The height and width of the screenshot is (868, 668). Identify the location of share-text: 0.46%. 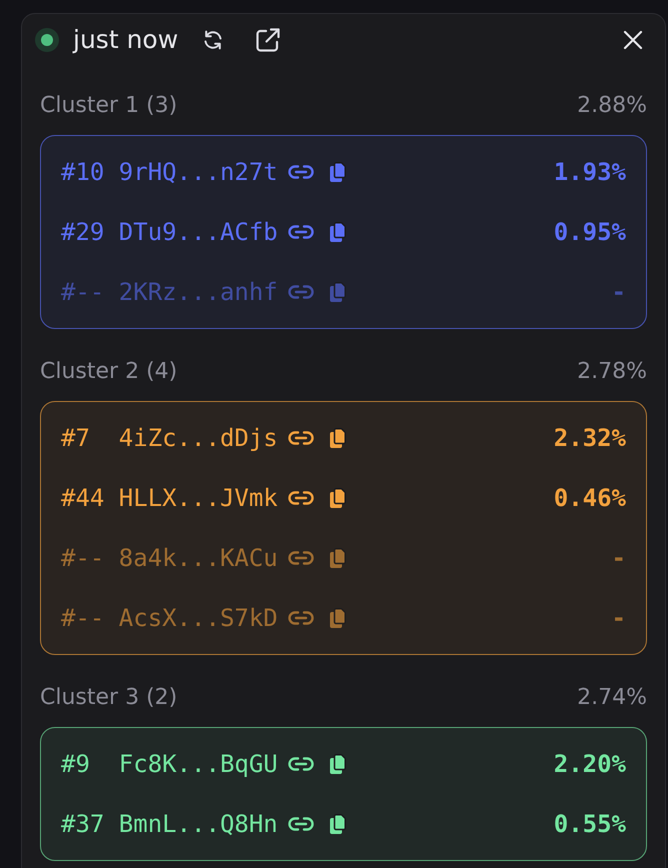
(590, 498).